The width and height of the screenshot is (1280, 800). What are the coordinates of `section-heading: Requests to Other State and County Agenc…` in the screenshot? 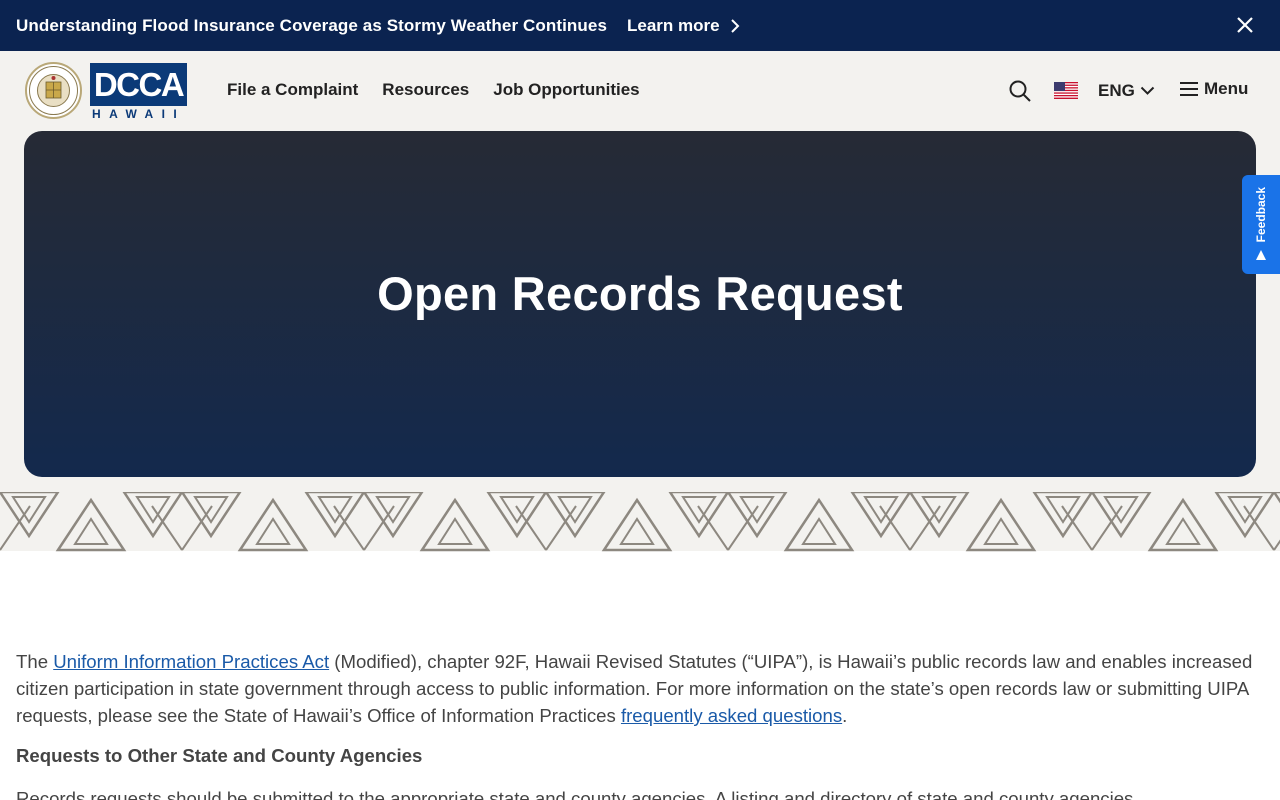 It's located at (219, 755).